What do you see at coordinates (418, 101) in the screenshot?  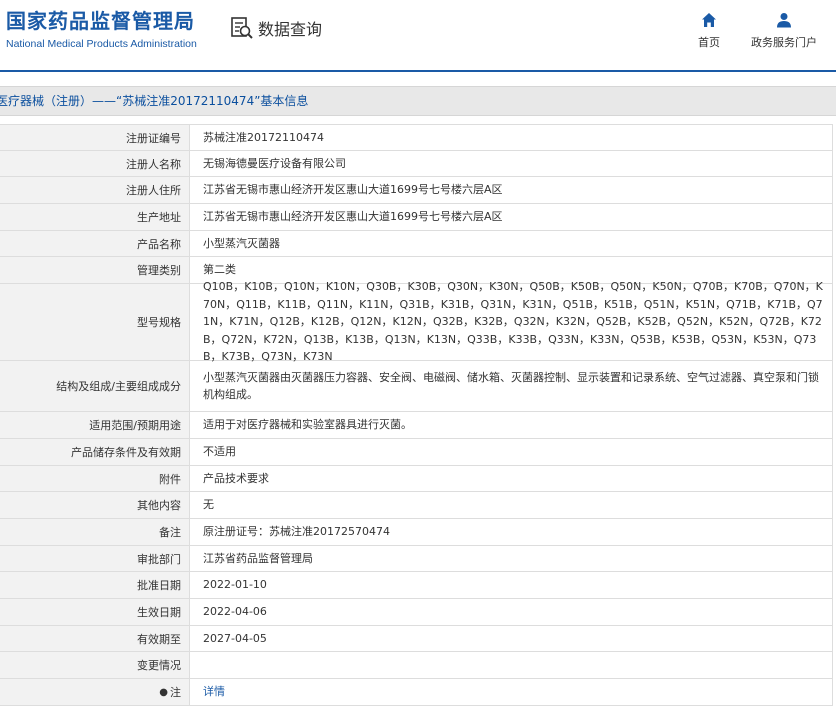 I see `page-title-bar: 医疗器械（注册）——“苏械注准20172110474”基本信息` at bounding box center [418, 101].